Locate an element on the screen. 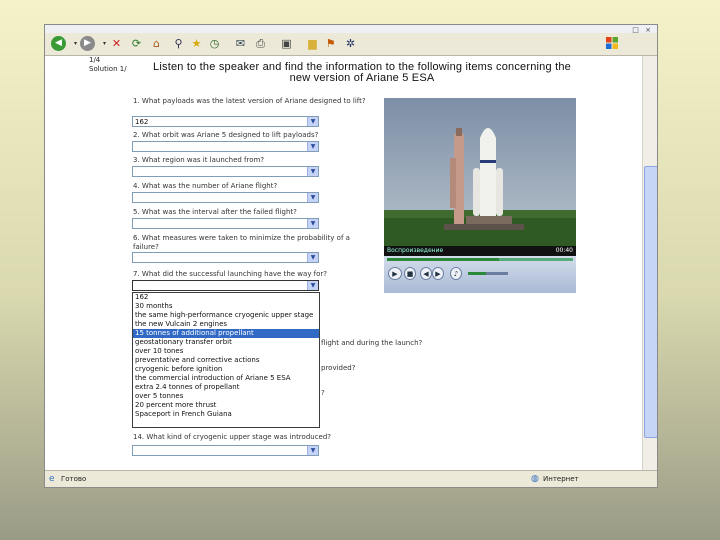 This screenshot has height=540, width=720. dropdown-option: over 5 tonnes is located at coordinates (226, 396).